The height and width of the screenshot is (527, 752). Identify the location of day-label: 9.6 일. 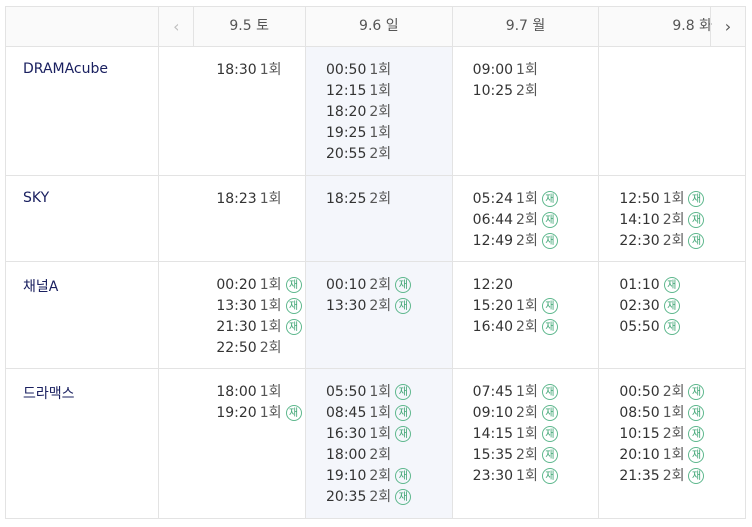
(379, 26).